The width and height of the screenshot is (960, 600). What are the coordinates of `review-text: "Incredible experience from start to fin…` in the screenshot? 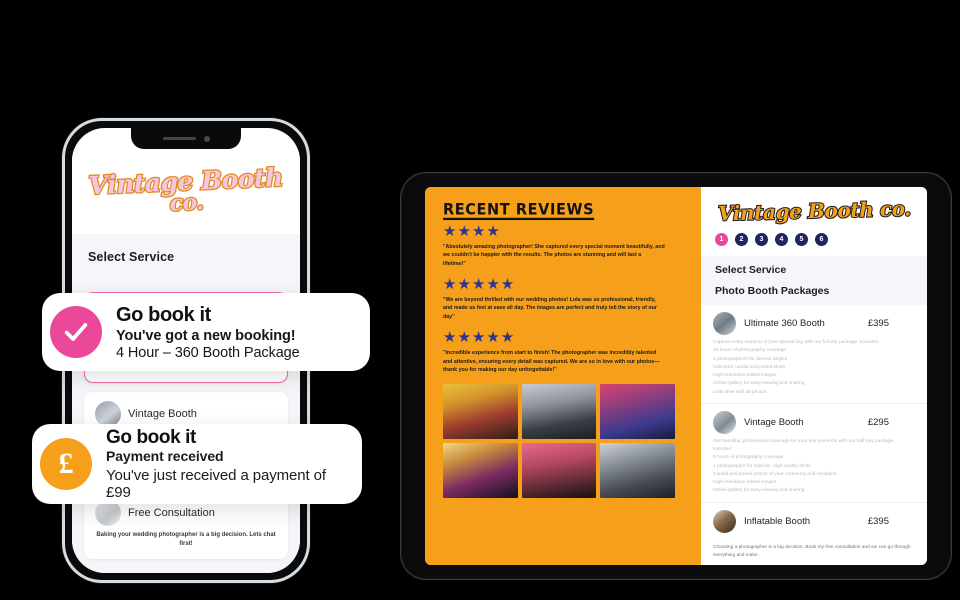 It's located at (551, 361).